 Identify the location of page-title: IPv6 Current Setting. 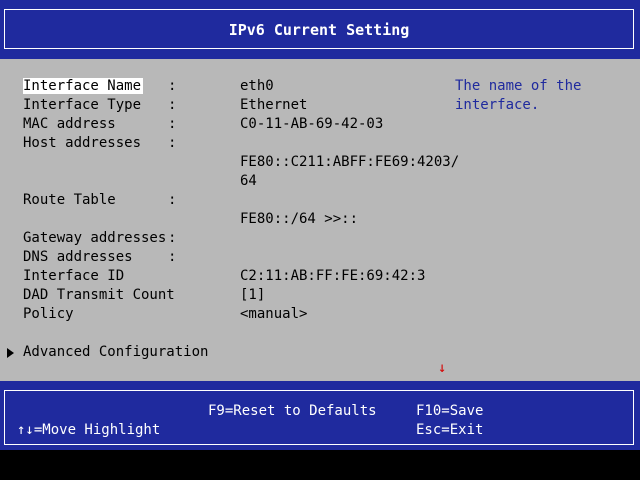
(319, 30).